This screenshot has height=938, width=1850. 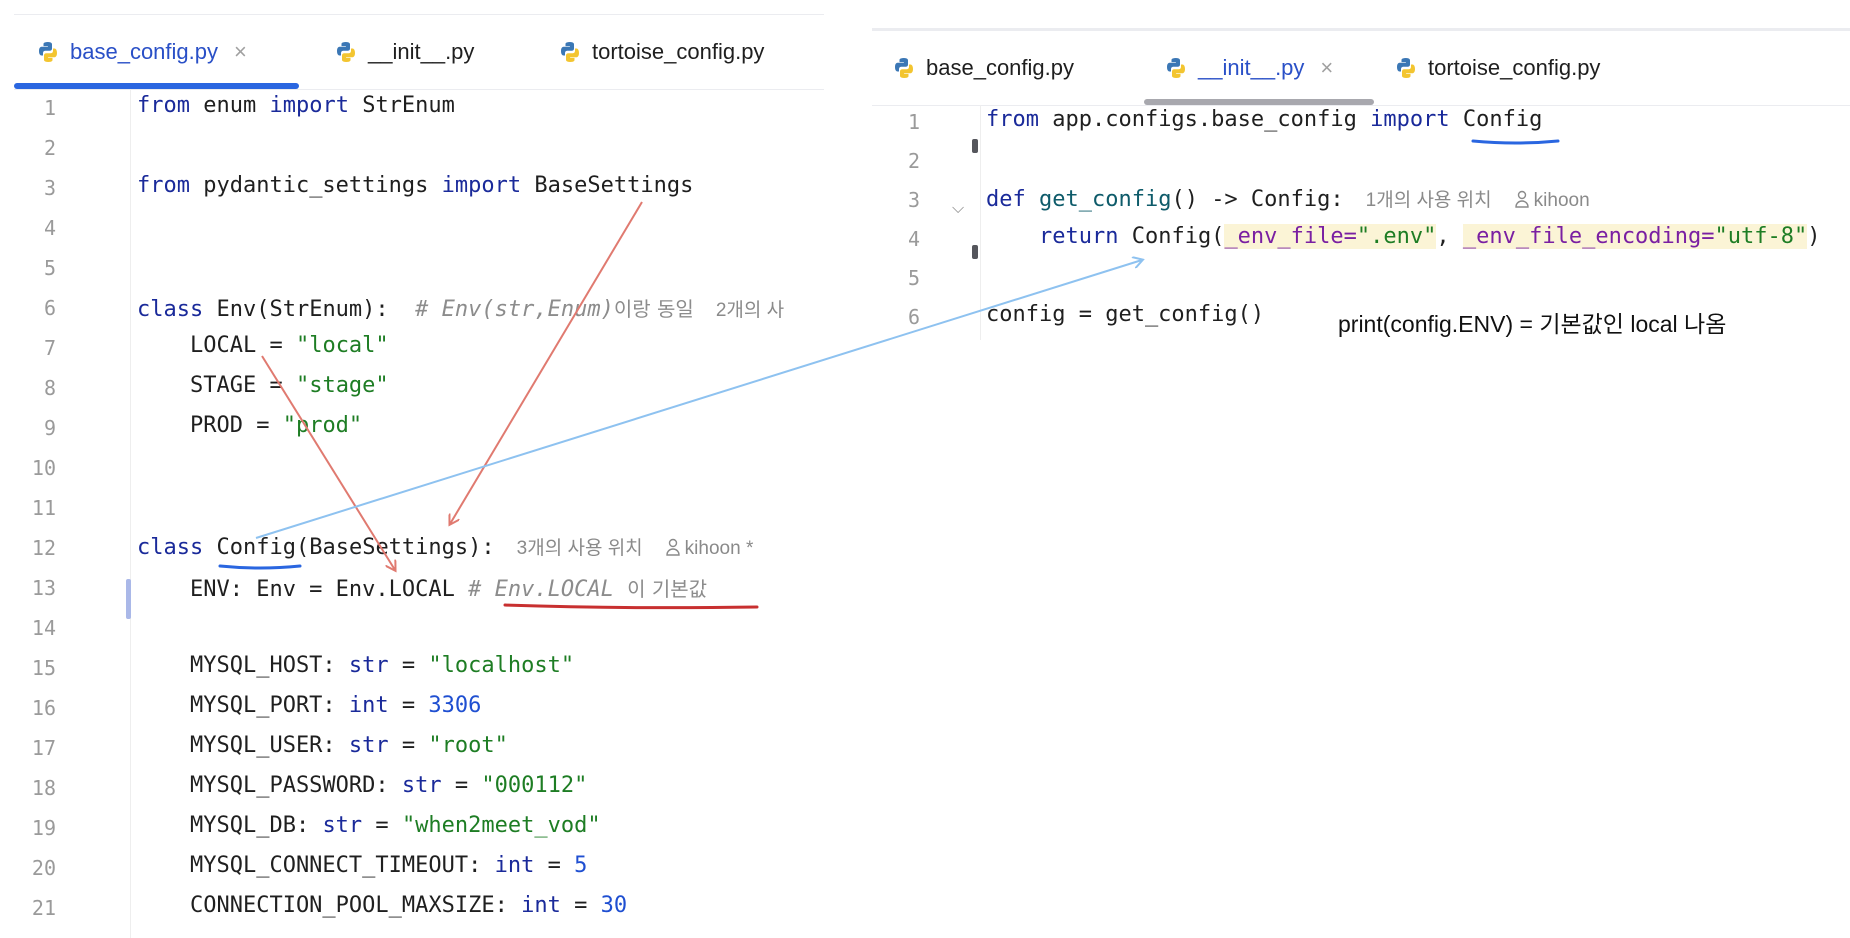 I want to click on red-underline-comment, so click(x=631, y=606).